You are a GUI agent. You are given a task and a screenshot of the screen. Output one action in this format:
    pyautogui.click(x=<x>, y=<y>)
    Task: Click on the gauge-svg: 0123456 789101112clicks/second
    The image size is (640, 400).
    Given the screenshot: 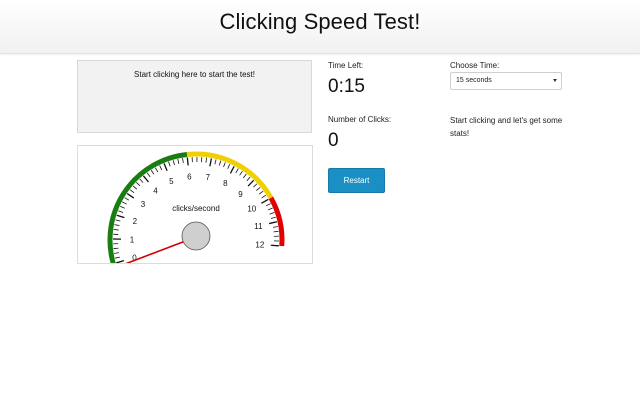 What is the action you would take?
    pyautogui.click(x=196, y=207)
    